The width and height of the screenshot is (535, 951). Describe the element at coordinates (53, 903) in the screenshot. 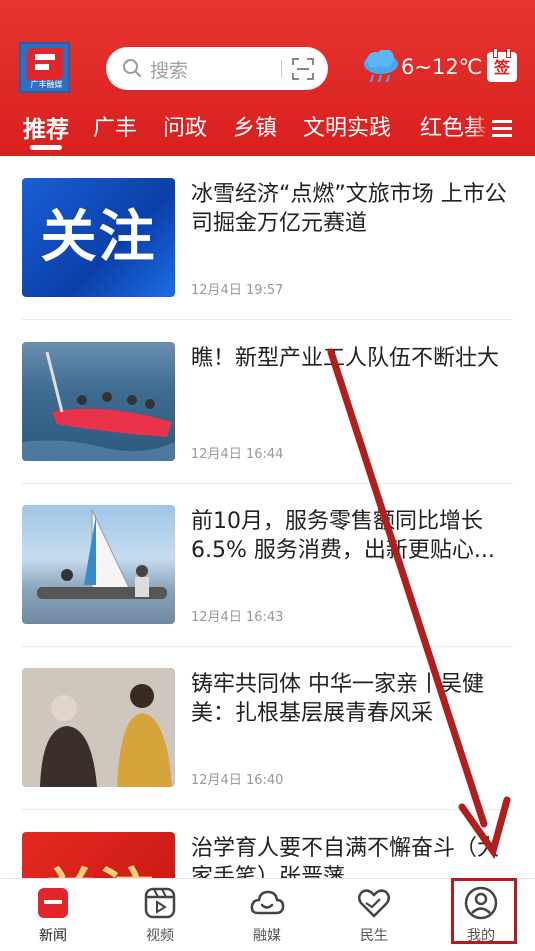

I see `news-icon` at that location.